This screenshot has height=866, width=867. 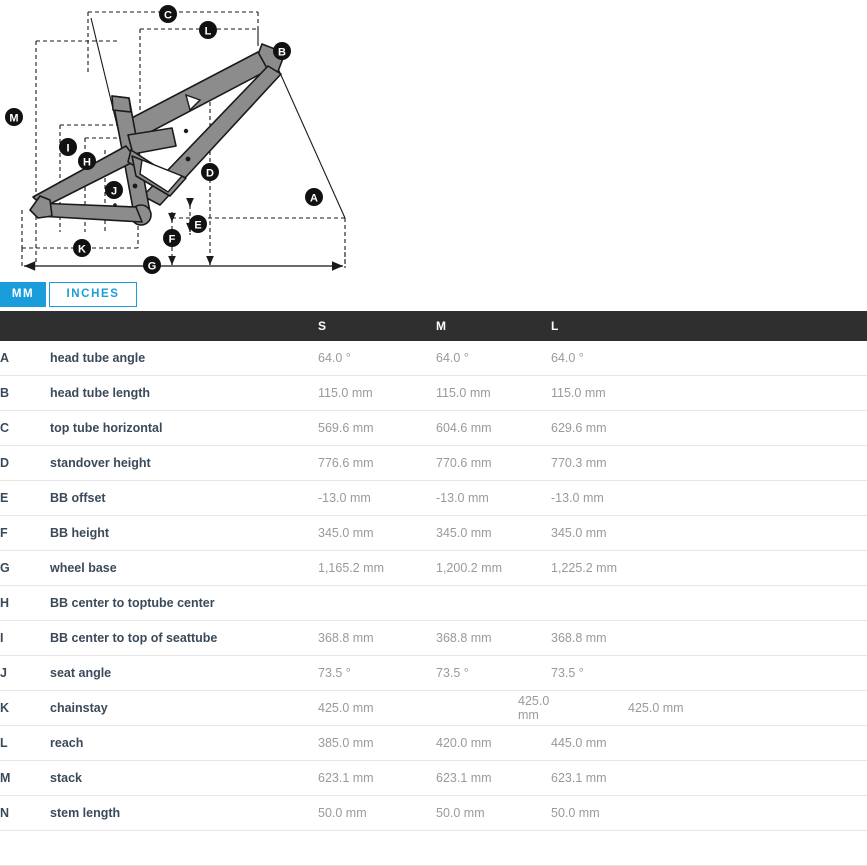 I want to click on row-measurement-name: stack, so click(x=184, y=778).